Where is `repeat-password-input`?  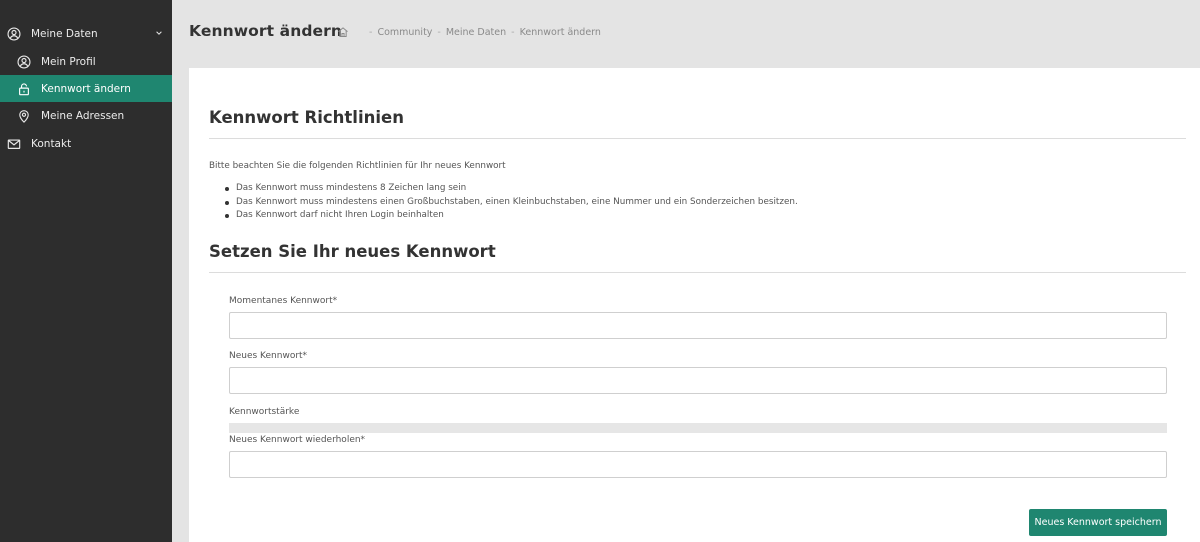 repeat-password-input is located at coordinates (698, 464).